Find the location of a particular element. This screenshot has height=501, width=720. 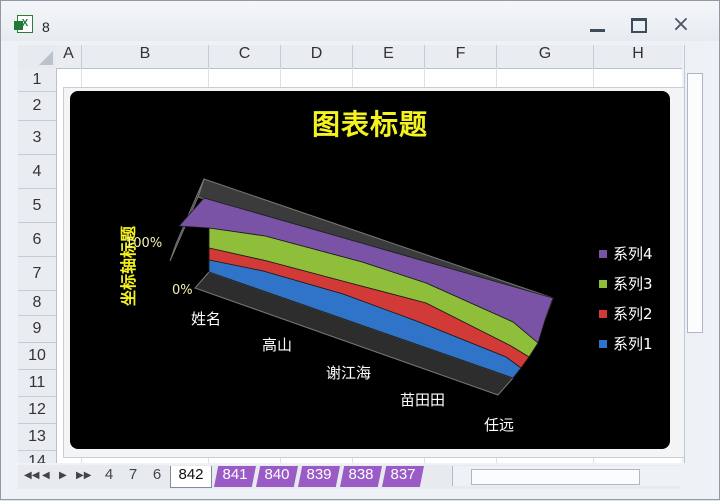

sheet-tab-840: 840 is located at coordinates (277, 476).